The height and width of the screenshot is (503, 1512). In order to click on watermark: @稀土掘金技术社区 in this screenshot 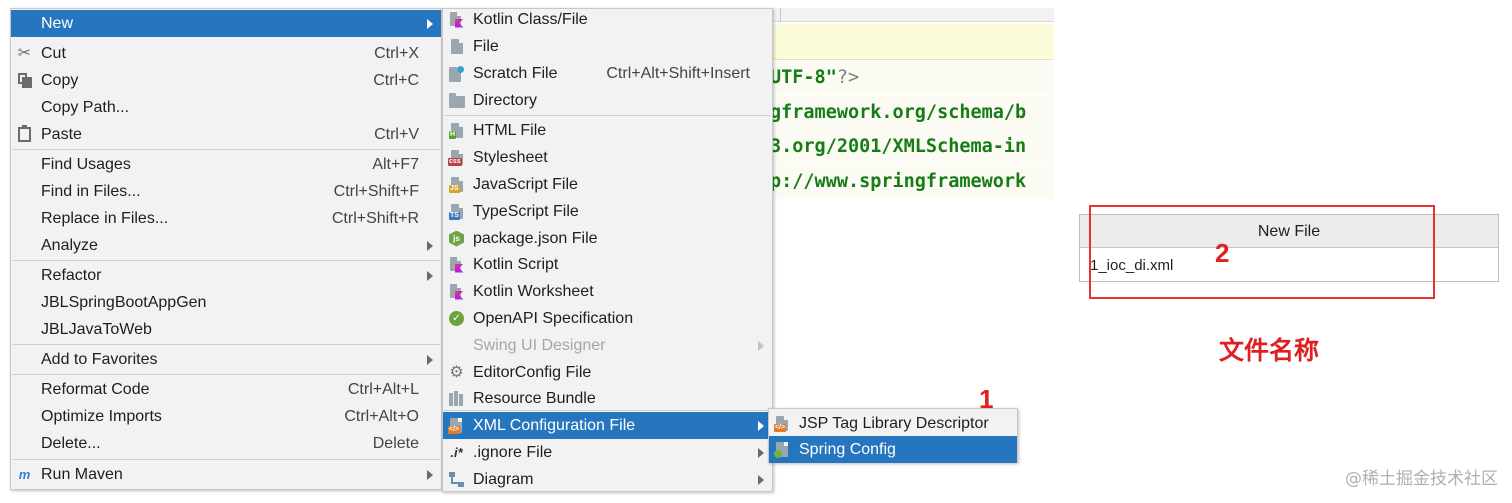, I will do `click(1421, 479)`.